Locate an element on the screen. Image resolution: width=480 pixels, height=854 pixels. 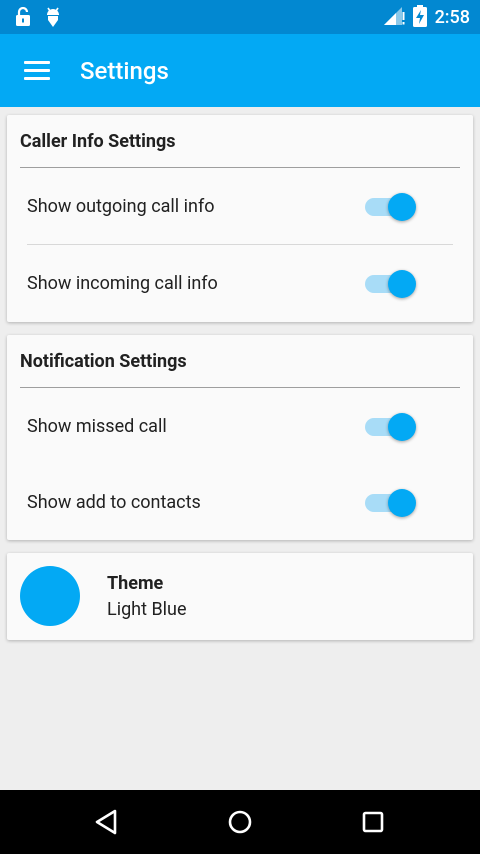
status-bar: 2:58 is located at coordinates (240, 17).